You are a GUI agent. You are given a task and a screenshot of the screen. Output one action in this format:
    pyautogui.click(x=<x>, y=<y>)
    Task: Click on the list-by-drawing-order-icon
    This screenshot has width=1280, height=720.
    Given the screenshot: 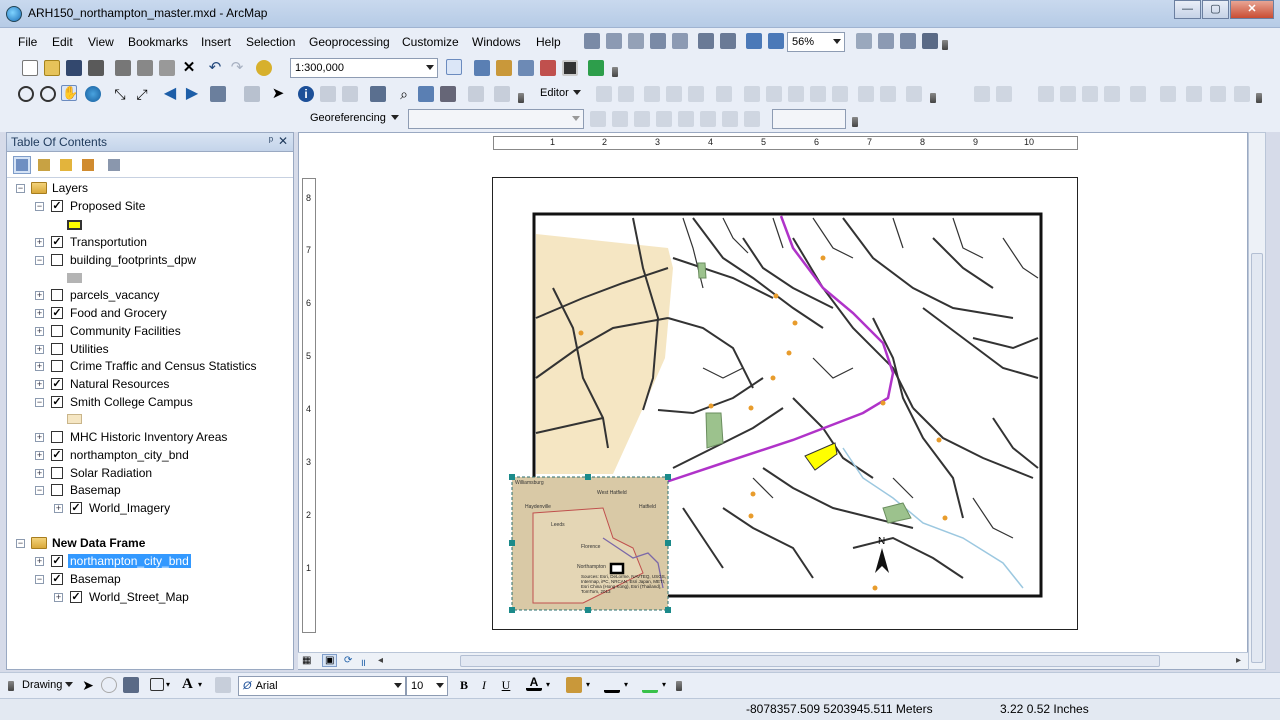 What is the action you would take?
    pyautogui.click(x=22, y=165)
    